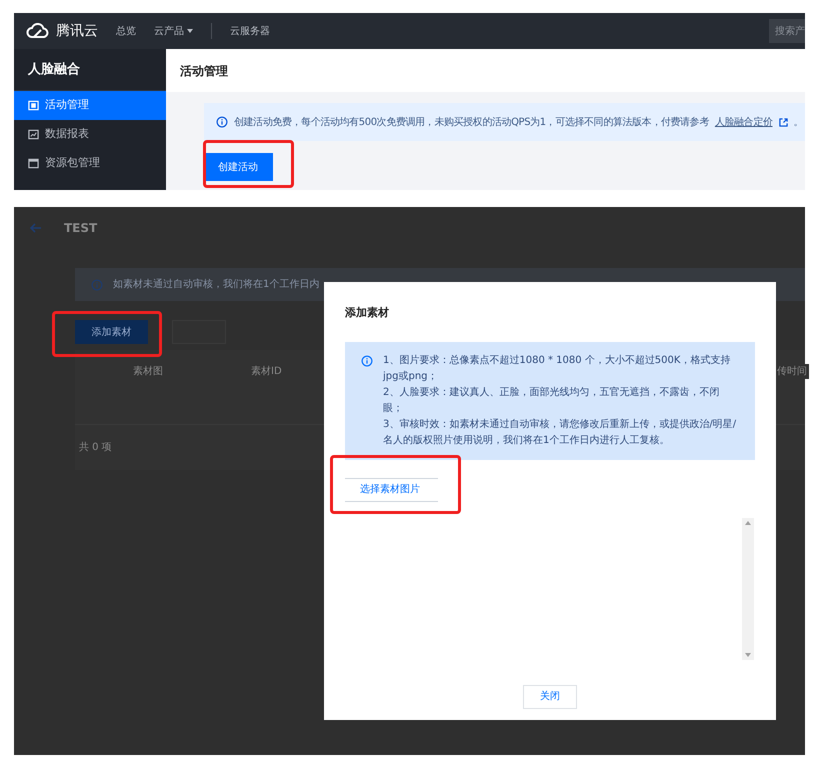 Image resolution: width=819 pixels, height=770 pixels. What do you see at coordinates (38, 31) in the screenshot?
I see `cloud-logo-icon` at bounding box center [38, 31].